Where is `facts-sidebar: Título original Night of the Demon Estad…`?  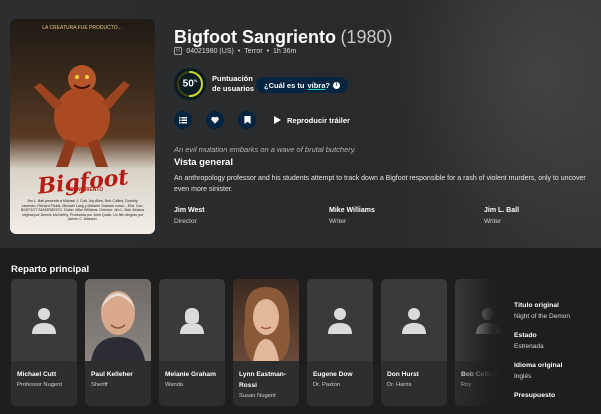 facts-sidebar: Título original Night of the Demon Estad… is located at coordinates (557, 350).